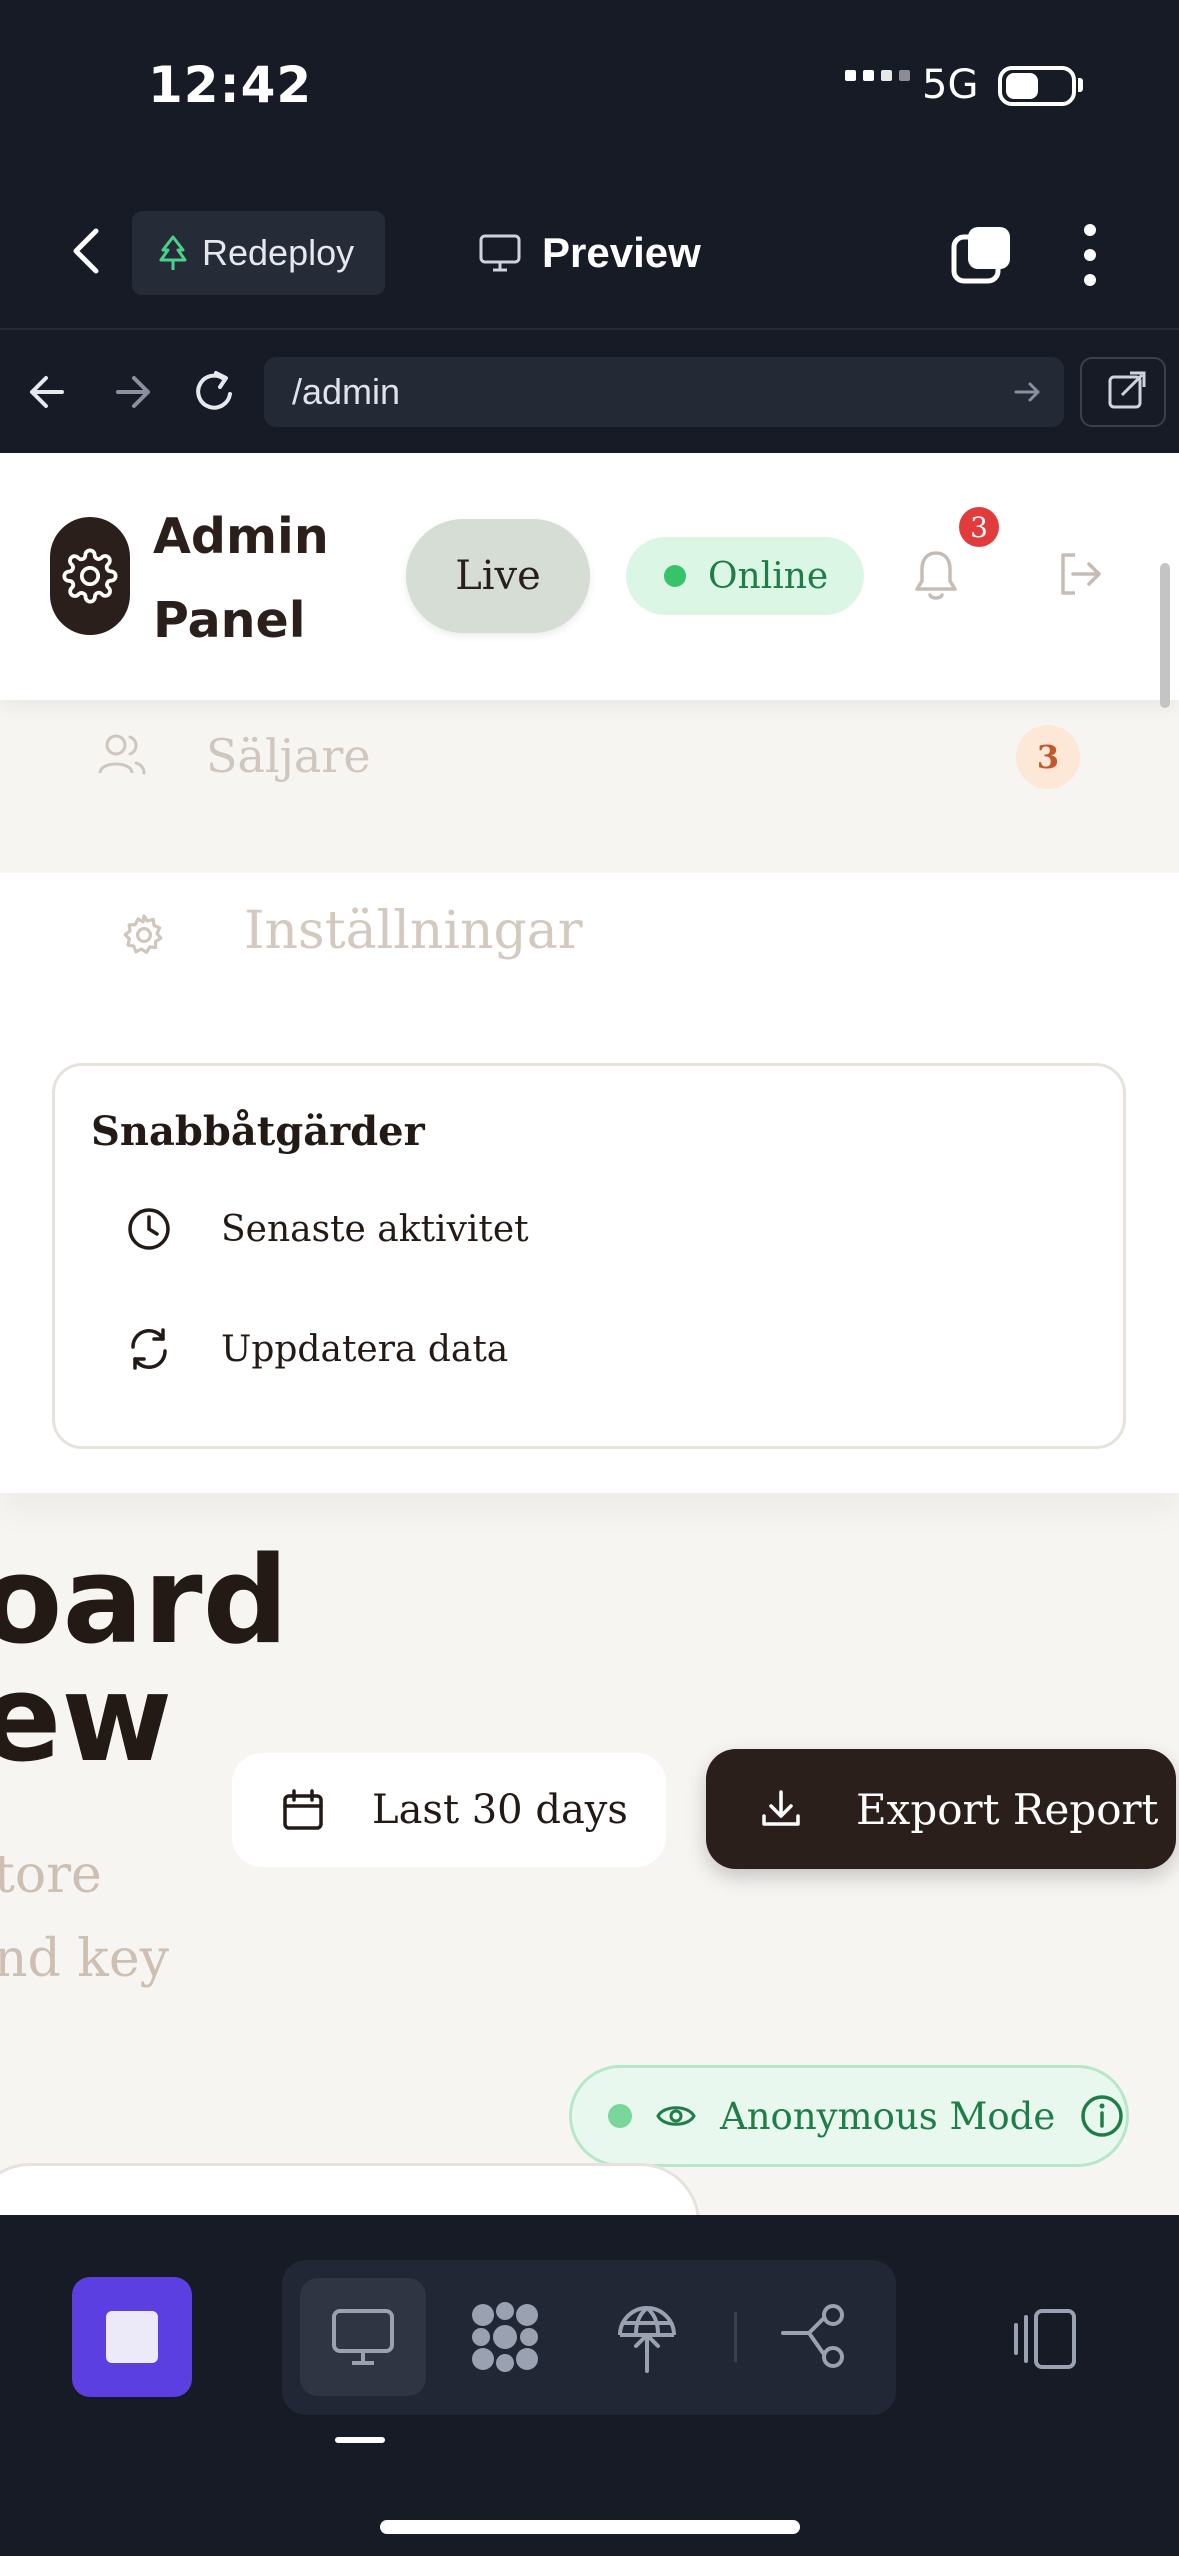 This screenshot has height=2556, width=1179. What do you see at coordinates (122, 754) in the screenshot?
I see `users-icon` at bounding box center [122, 754].